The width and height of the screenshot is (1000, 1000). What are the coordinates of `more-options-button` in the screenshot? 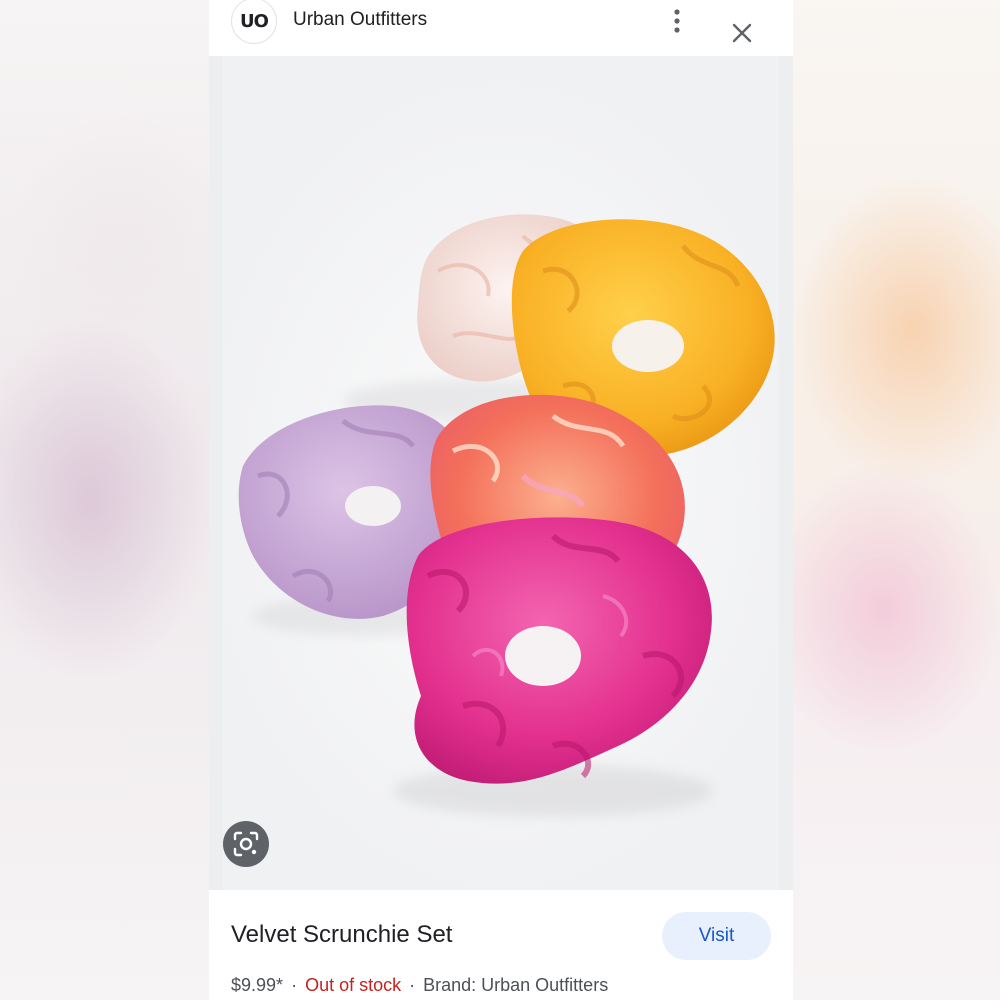 It's located at (677, 21).